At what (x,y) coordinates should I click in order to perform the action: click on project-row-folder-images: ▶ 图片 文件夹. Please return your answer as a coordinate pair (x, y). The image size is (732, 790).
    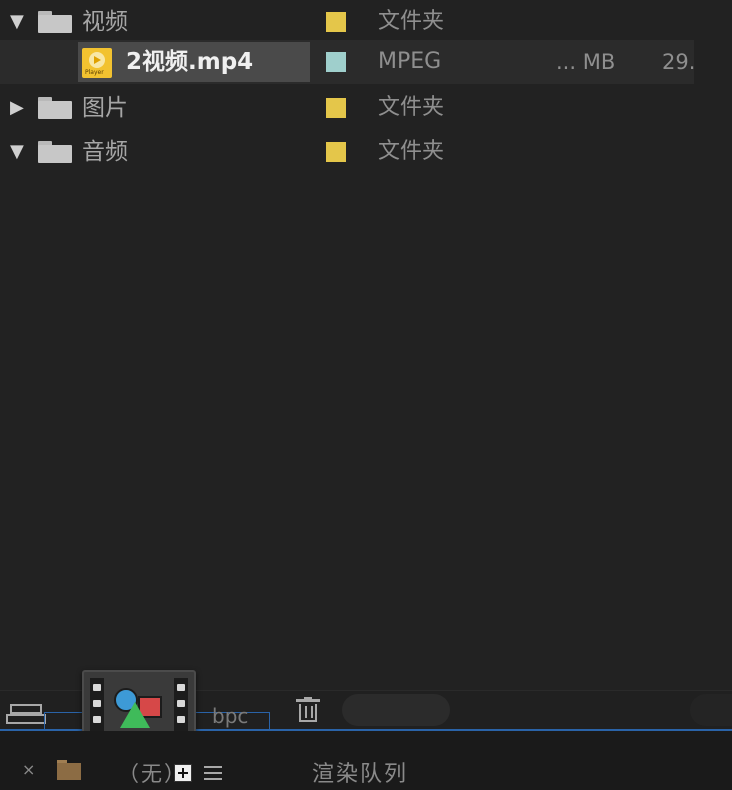
    Looking at the image, I should click on (347, 108).